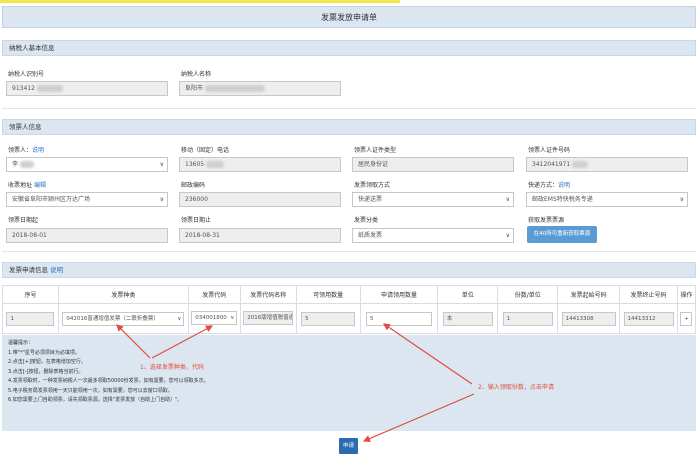 Image resolution: width=698 pixels, height=461 pixels. What do you see at coordinates (589, 294) in the screenshot?
I see `col-header-start-no: 发票起始号码` at bounding box center [589, 294].